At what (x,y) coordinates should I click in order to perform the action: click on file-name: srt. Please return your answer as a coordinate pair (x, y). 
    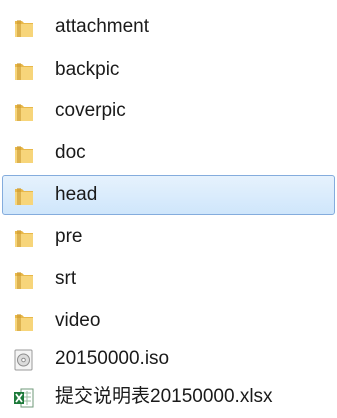
    Looking at the image, I should click on (66, 278).